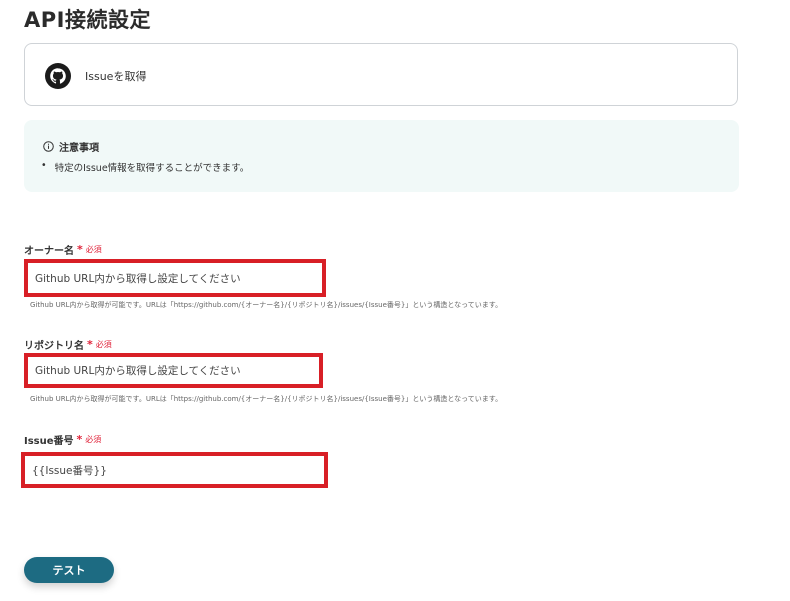 Image resolution: width=790 pixels, height=601 pixels. Describe the element at coordinates (174, 470) in the screenshot. I see `issue-number-input: {{Issue番号}}` at that location.